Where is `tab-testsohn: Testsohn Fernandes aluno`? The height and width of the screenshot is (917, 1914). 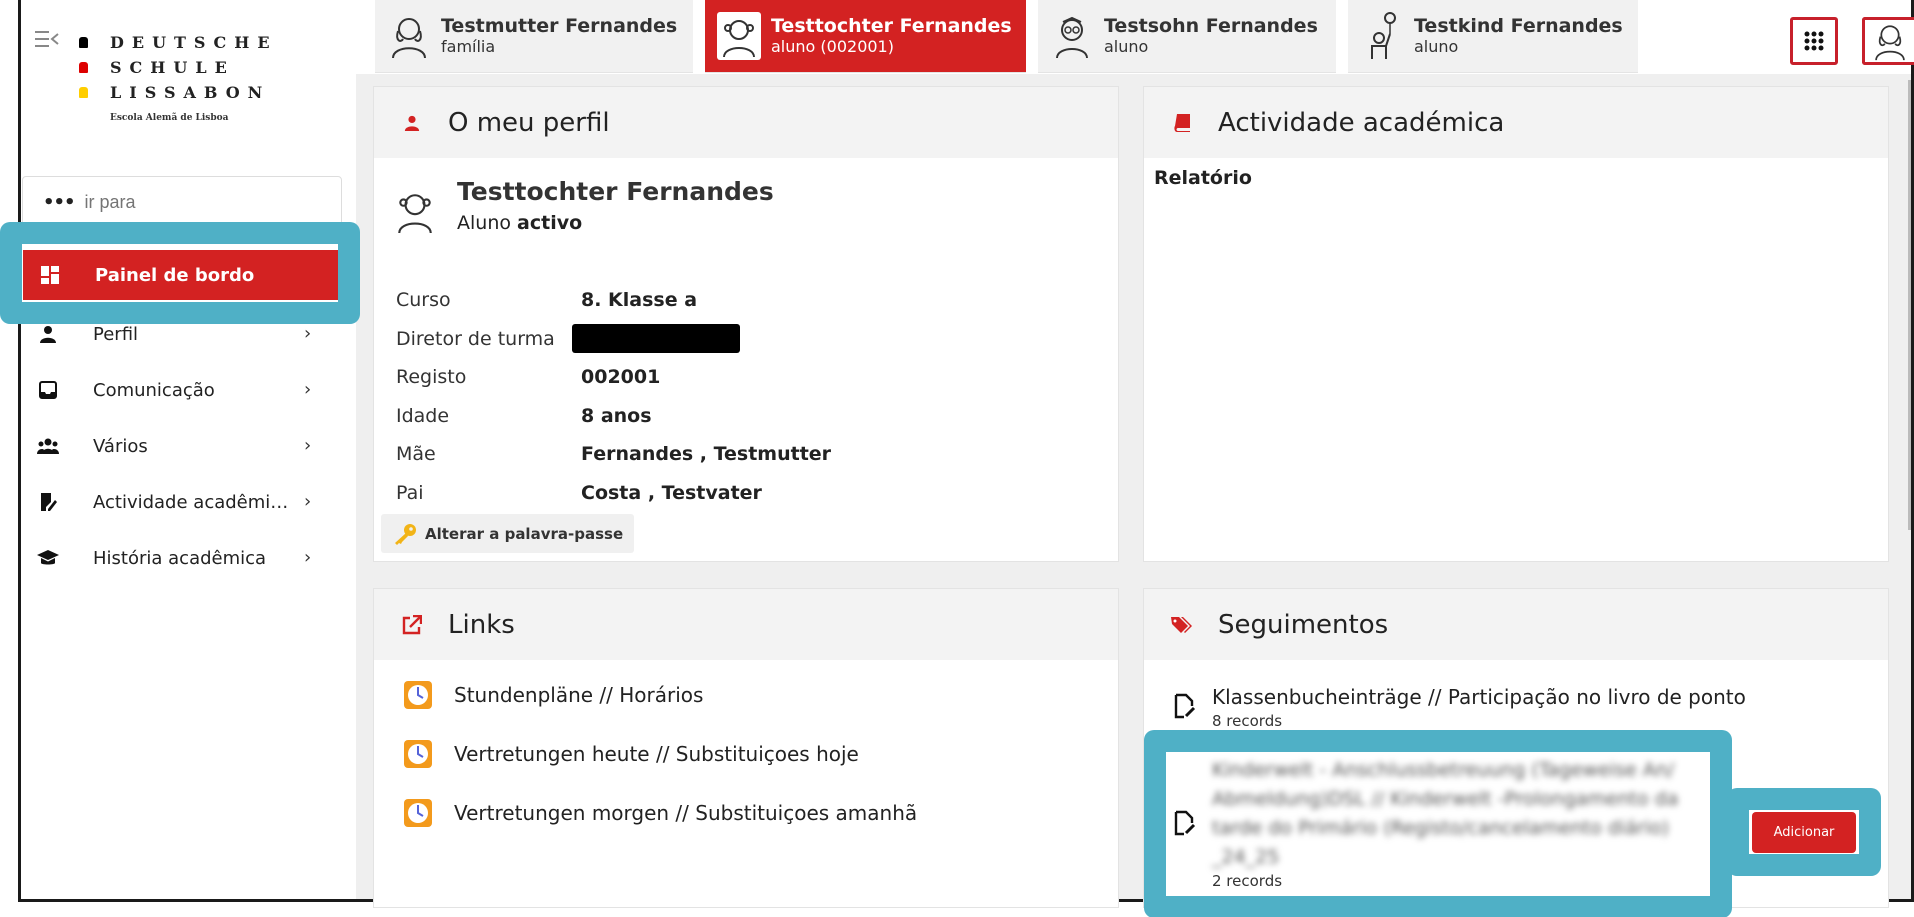
tab-testsohn: Testsohn Fernandes aluno is located at coordinates (1187, 36).